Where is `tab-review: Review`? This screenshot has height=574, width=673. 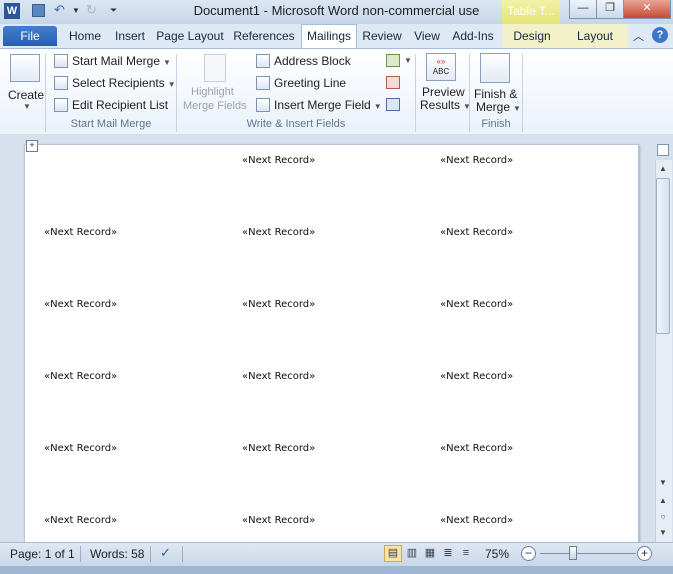
tab-review: Review is located at coordinates (382, 36).